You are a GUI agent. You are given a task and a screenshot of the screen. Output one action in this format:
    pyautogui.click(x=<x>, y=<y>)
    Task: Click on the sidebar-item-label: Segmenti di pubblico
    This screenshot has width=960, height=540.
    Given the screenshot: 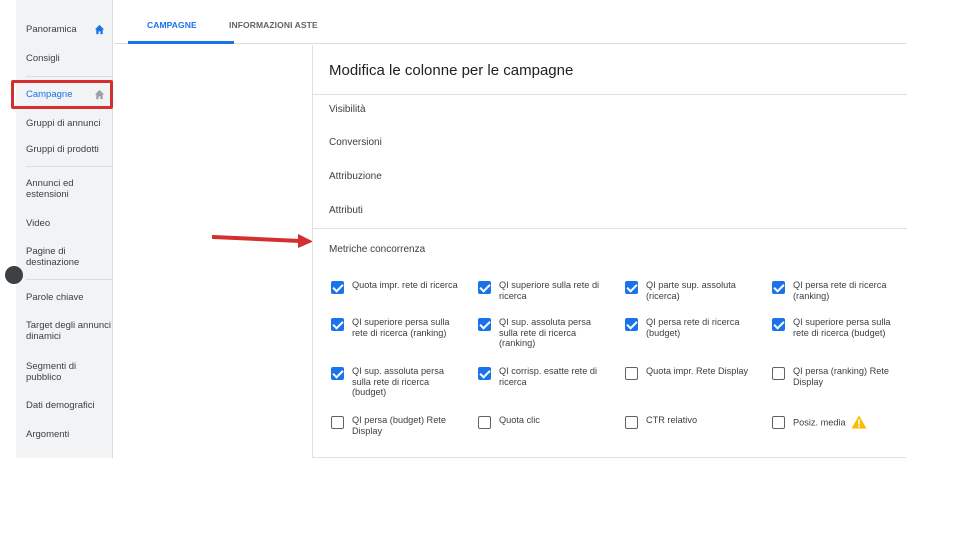 What is the action you would take?
    pyautogui.click(x=51, y=372)
    